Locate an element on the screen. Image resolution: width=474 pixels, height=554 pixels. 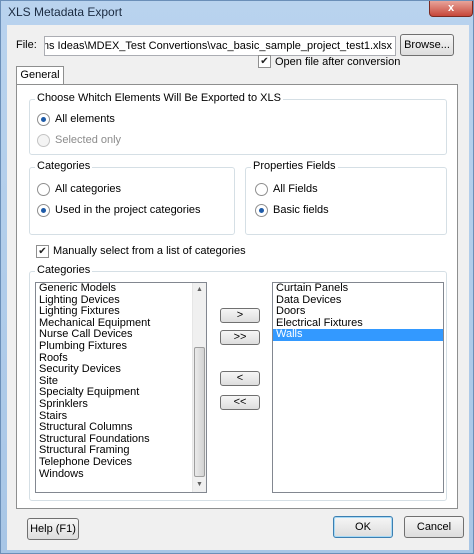
available-list-scrollbar: ▲ ▼ is located at coordinates (199, 387).